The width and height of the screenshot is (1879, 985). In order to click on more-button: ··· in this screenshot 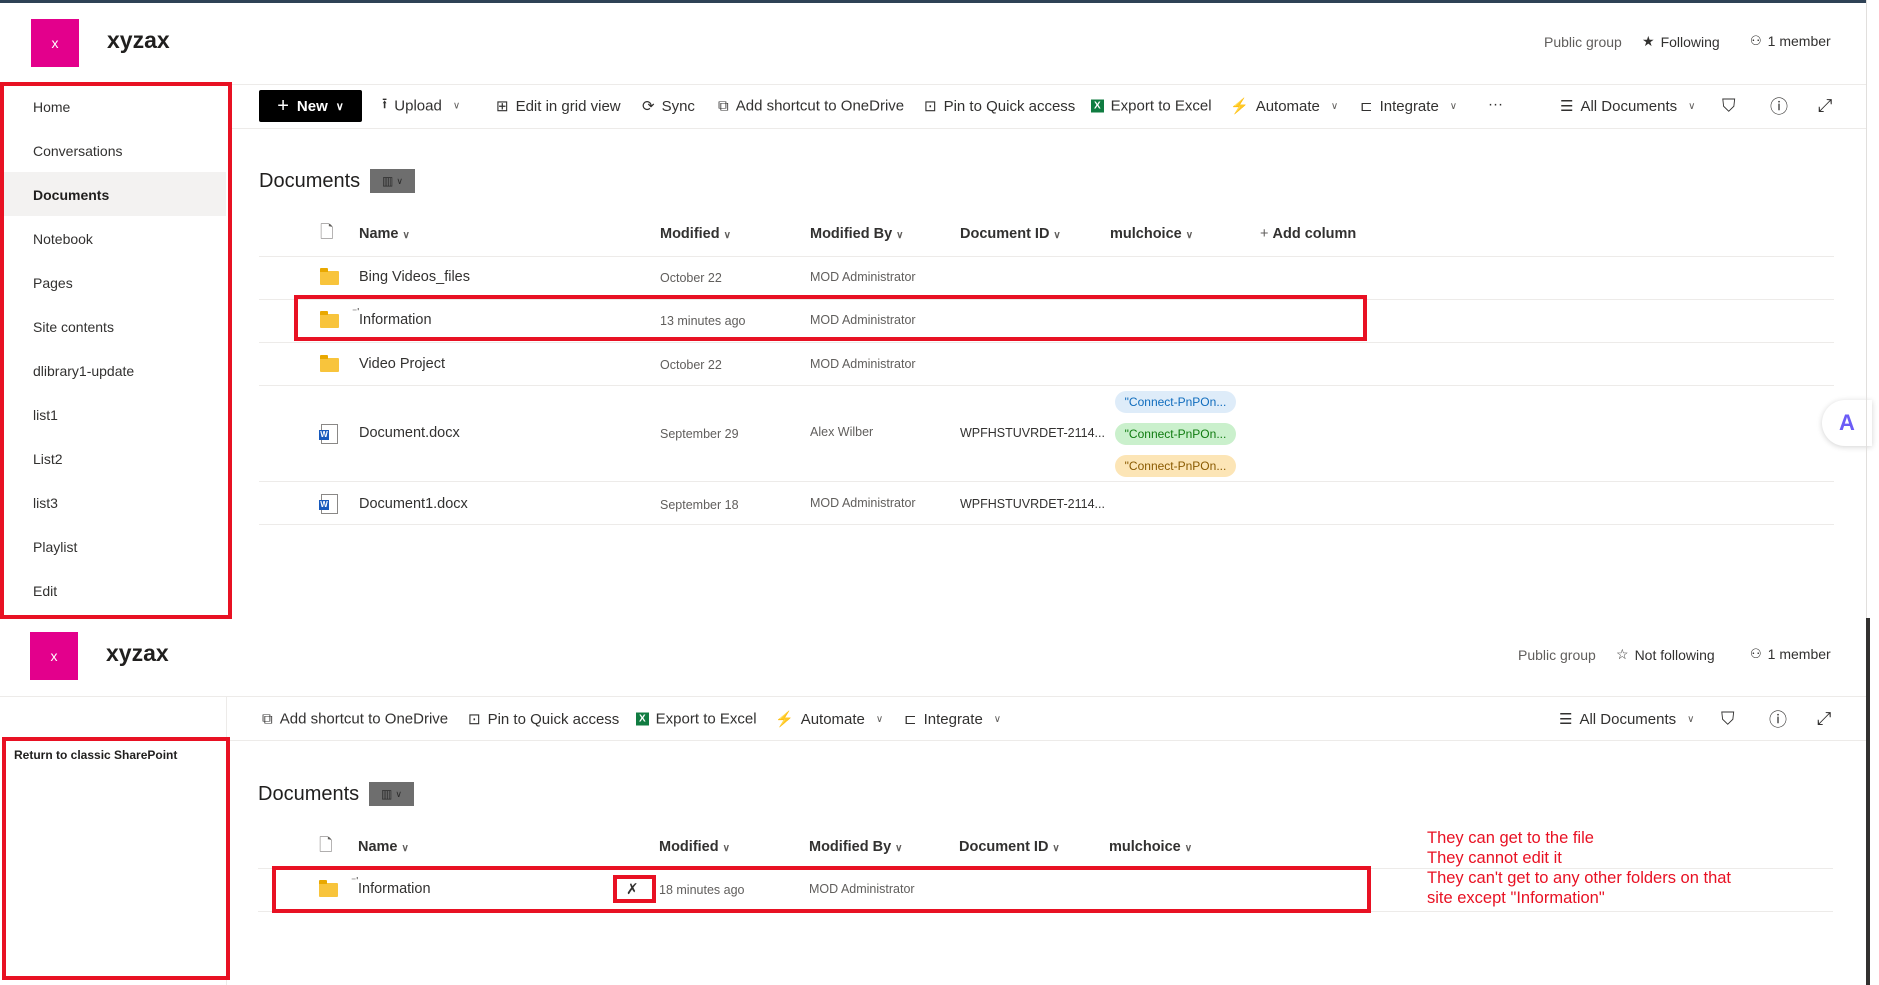, I will do `click(1495, 104)`.